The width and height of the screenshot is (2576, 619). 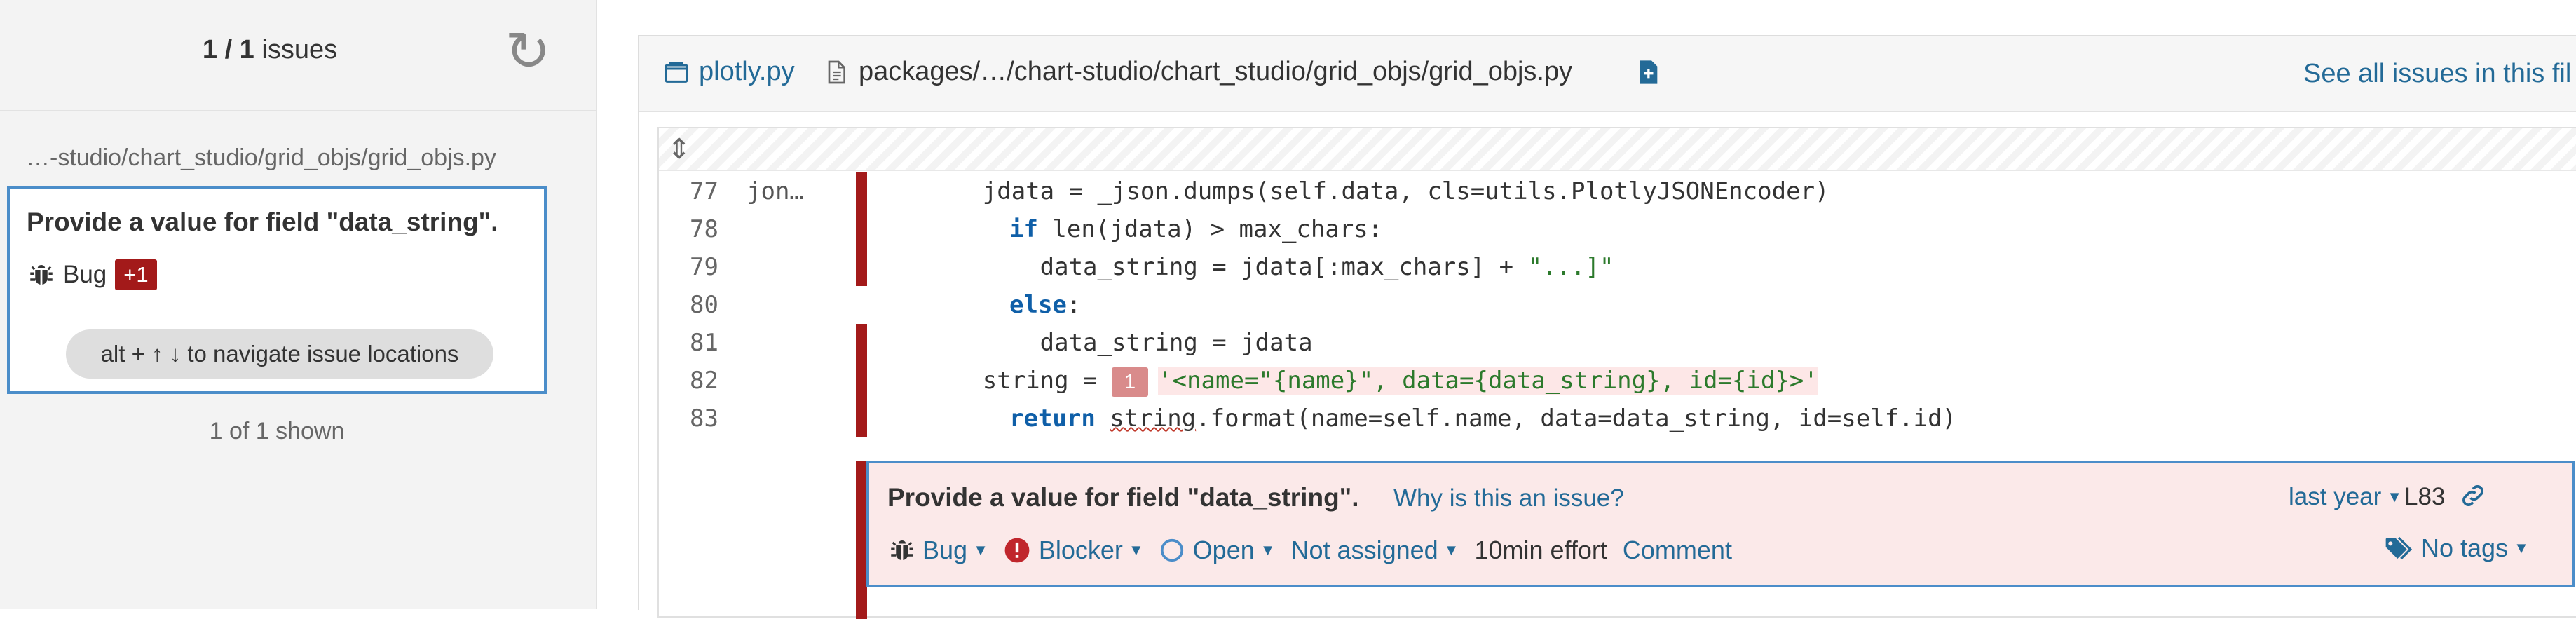 I want to click on code-line: 80 else:, so click(x=1617, y=305).